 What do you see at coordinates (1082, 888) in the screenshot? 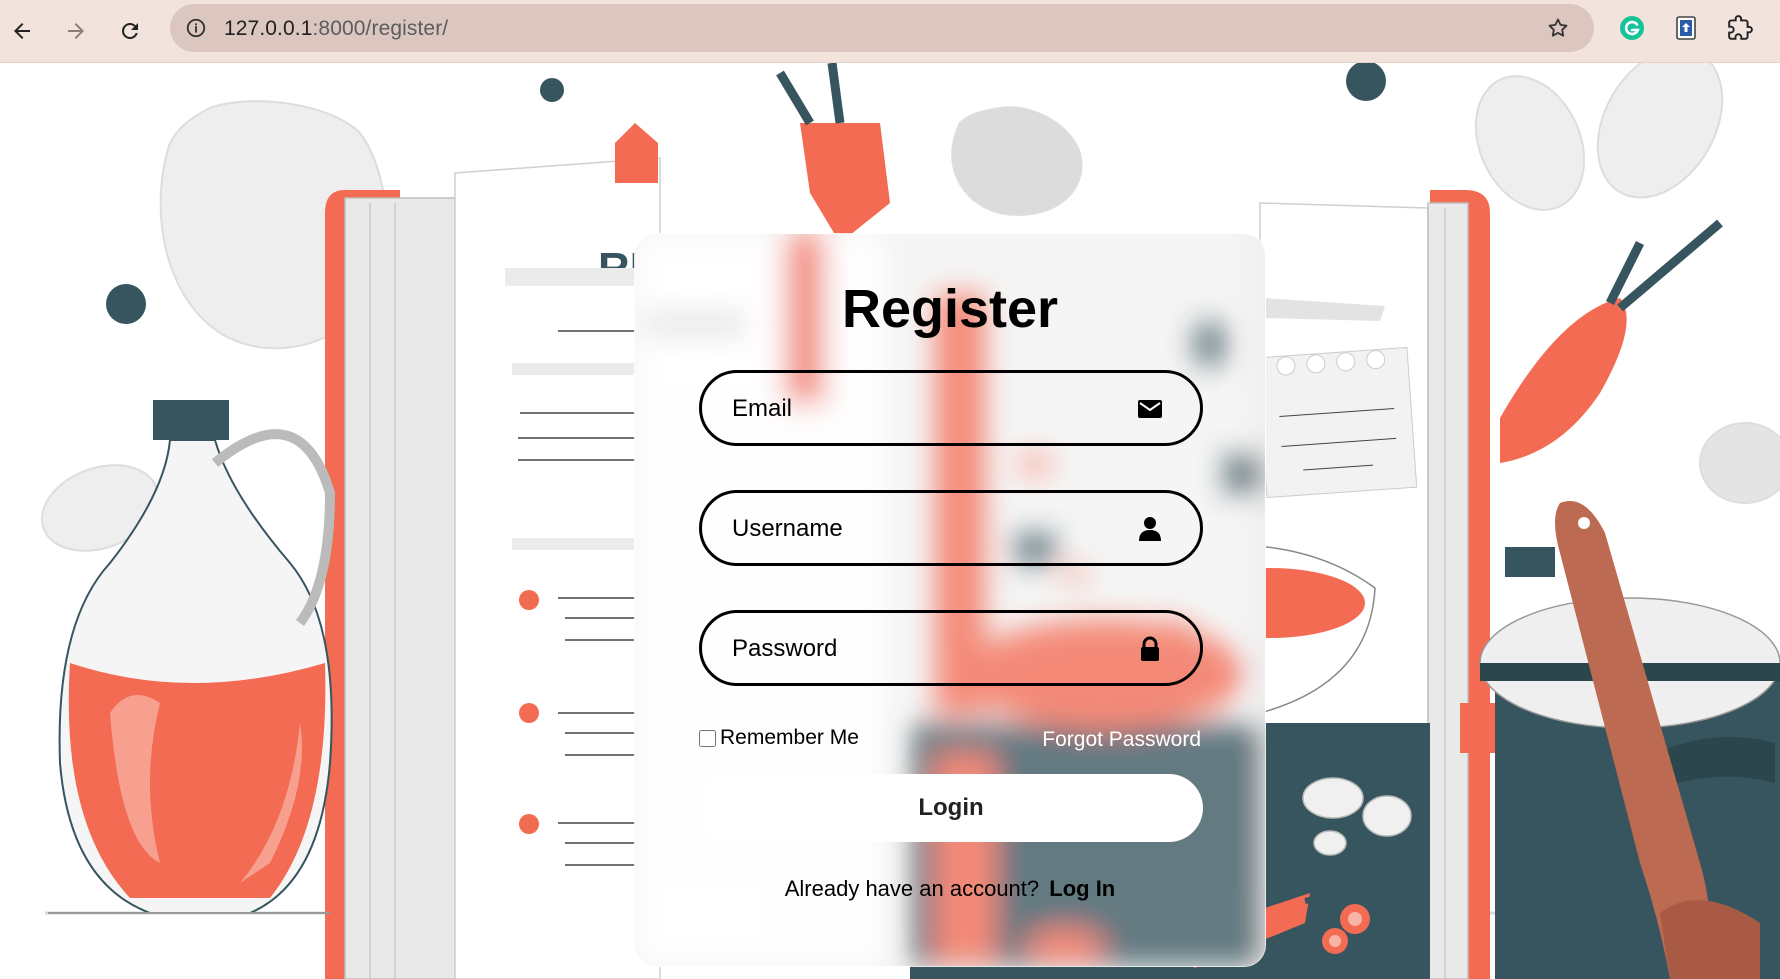
I see `login-link: Log In` at bounding box center [1082, 888].